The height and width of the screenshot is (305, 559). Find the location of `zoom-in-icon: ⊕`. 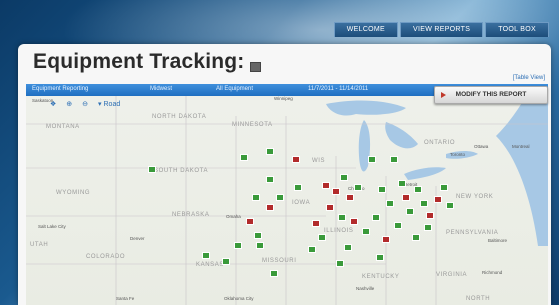

zoom-in-icon: ⊕ is located at coordinates (69, 104).